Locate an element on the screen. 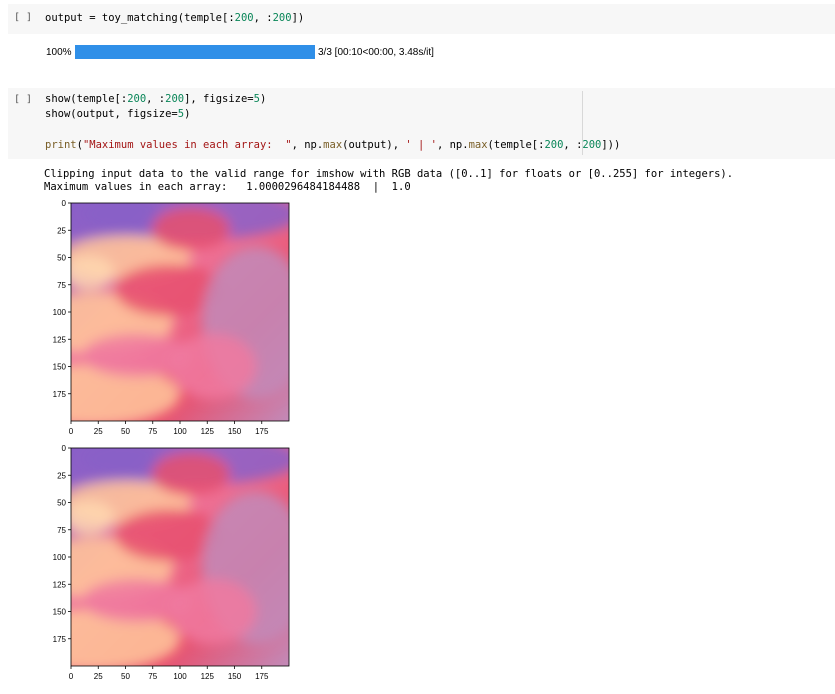 The image size is (835, 694). code-token: ' | ' is located at coordinates (421, 145).